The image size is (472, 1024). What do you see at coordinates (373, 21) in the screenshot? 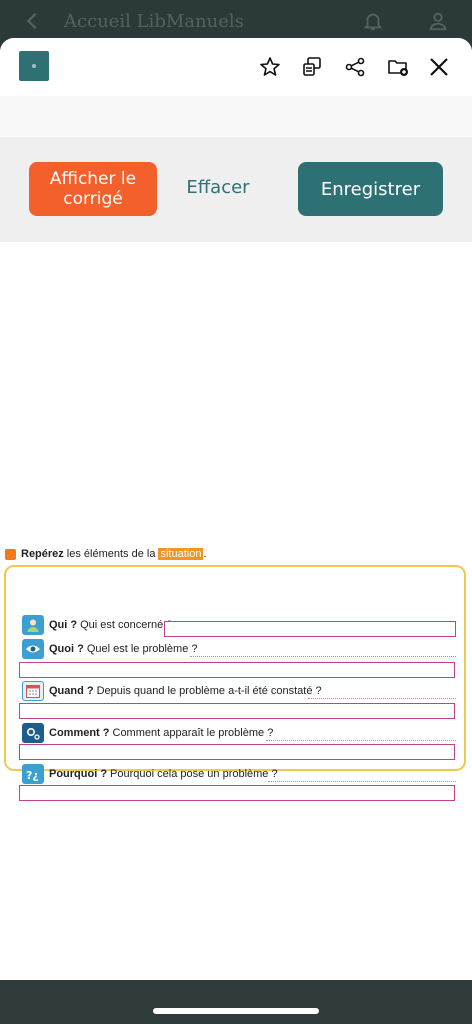
I see `bell-icon` at bounding box center [373, 21].